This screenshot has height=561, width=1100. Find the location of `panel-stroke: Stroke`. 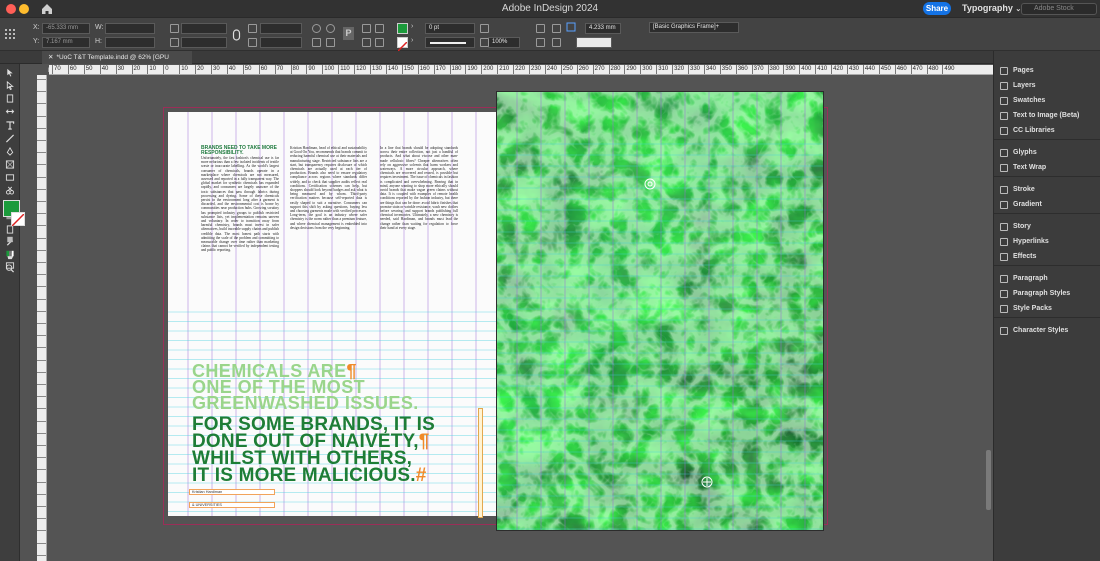

panel-stroke: Stroke is located at coordinates (1016, 190).